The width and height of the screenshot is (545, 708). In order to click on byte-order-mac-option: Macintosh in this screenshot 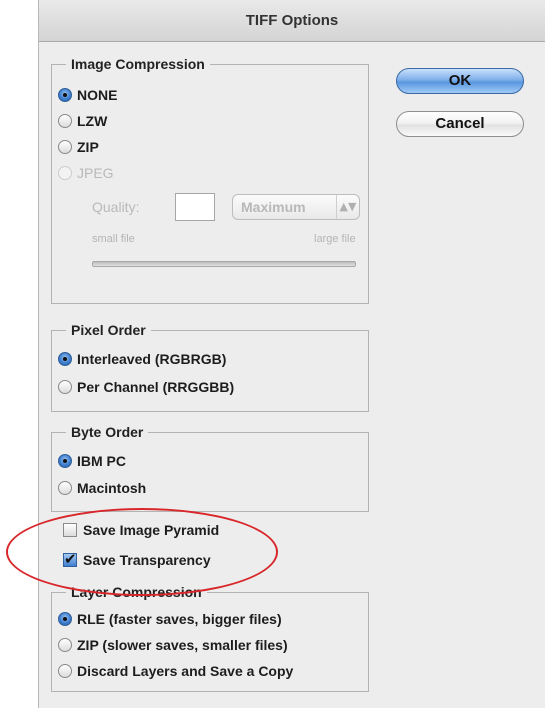, I will do `click(102, 488)`.